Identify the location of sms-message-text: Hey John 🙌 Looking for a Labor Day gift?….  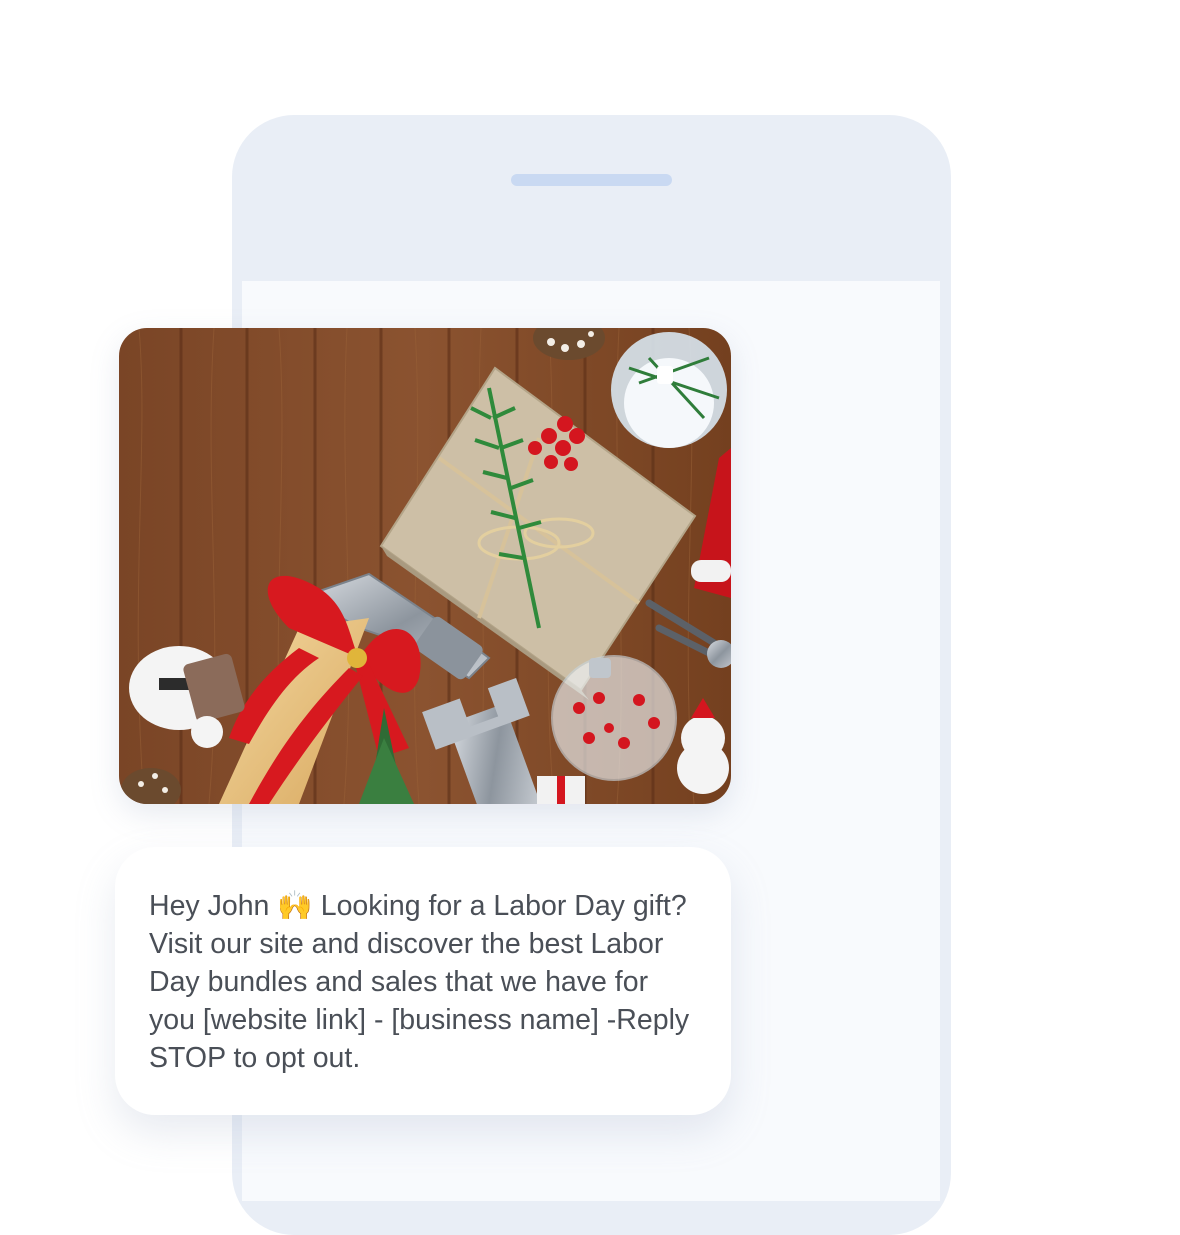
(419, 982).